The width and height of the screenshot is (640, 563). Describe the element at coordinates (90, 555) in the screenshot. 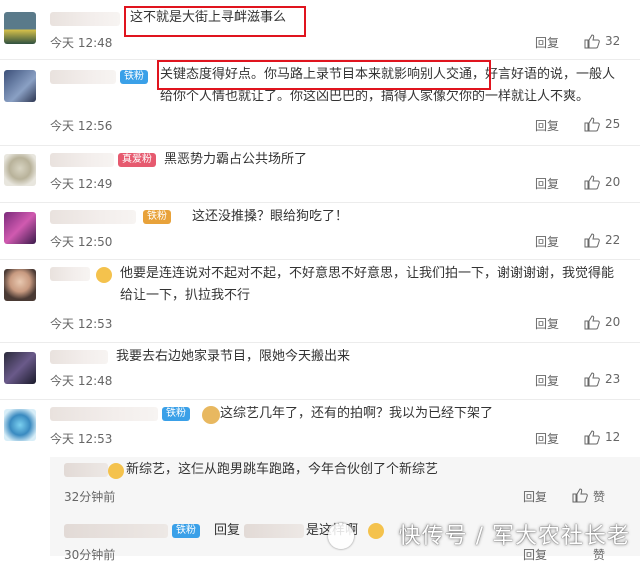

I see `sub-reply-time: 30分钟前` at that location.